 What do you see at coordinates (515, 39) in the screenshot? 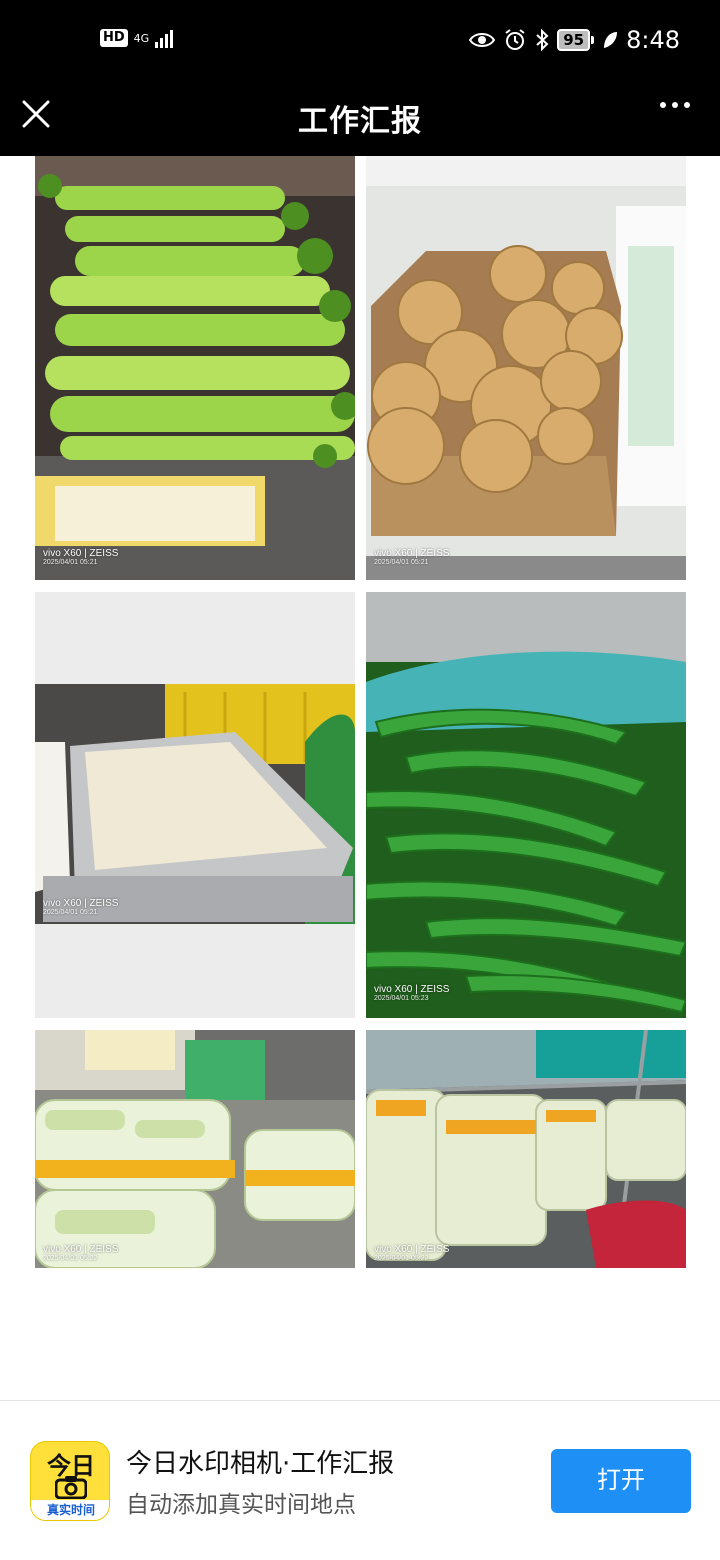
I see `alarm-icon` at bounding box center [515, 39].